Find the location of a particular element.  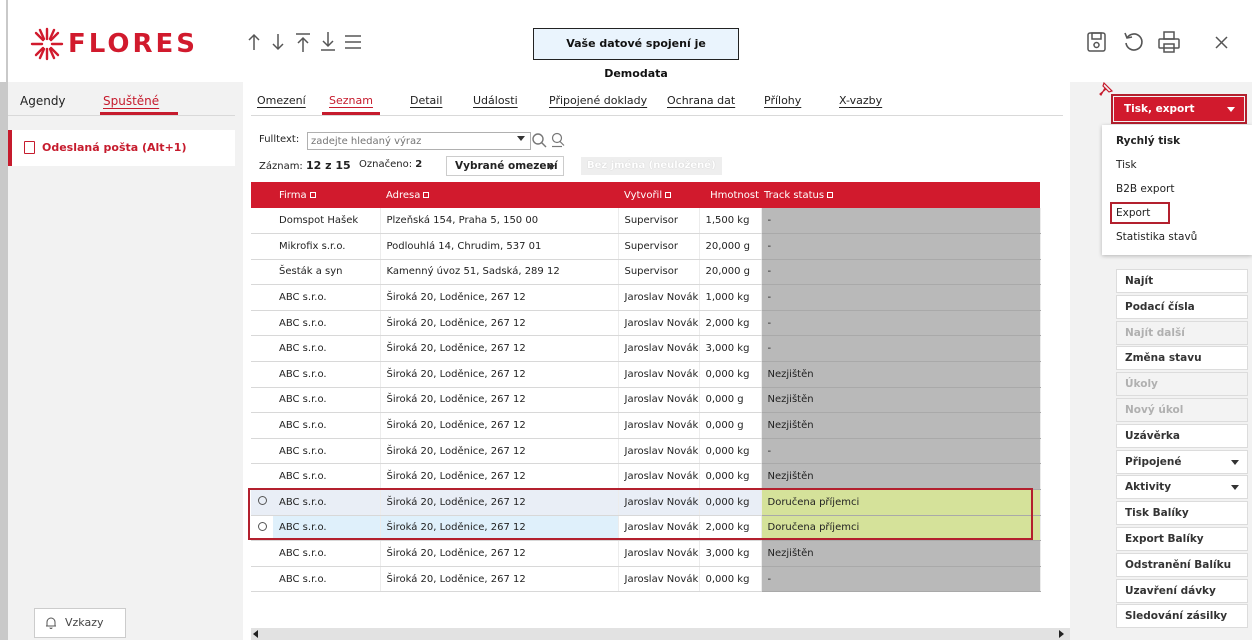

running-agenda-item: Odeslaná pošta (Alt+1) is located at coordinates (121, 148).